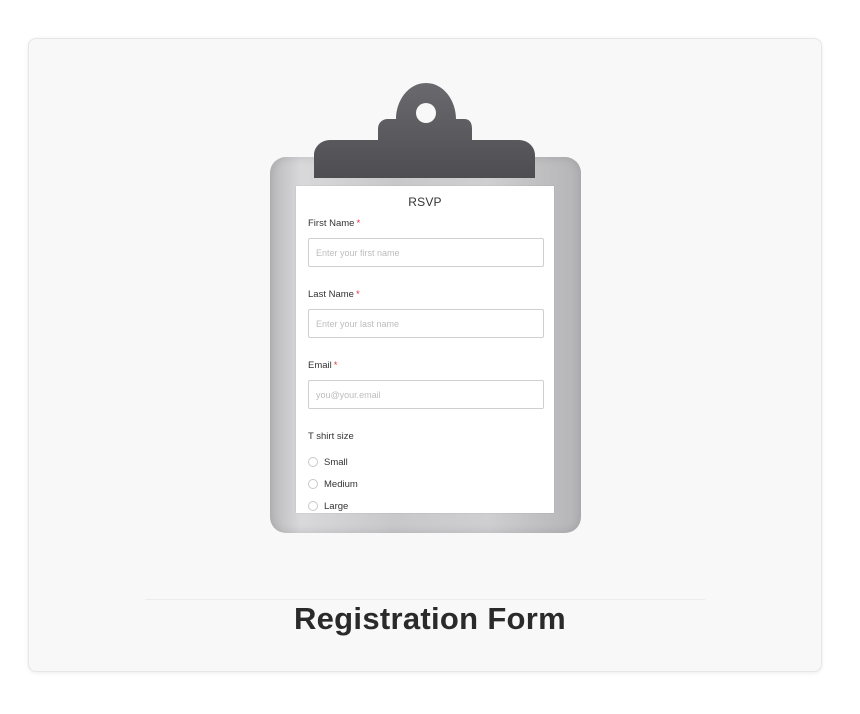 The width and height of the screenshot is (860, 714). Describe the element at coordinates (425, 599) in the screenshot. I see `caption-divider` at that location.